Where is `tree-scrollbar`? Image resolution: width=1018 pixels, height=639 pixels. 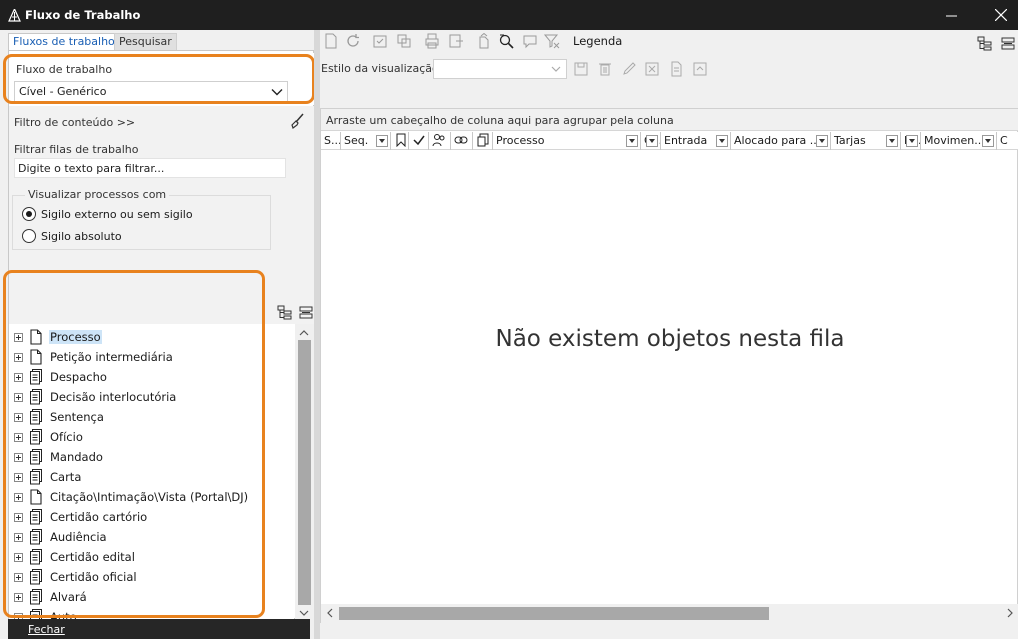 tree-scrollbar is located at coordinates (304, 472).